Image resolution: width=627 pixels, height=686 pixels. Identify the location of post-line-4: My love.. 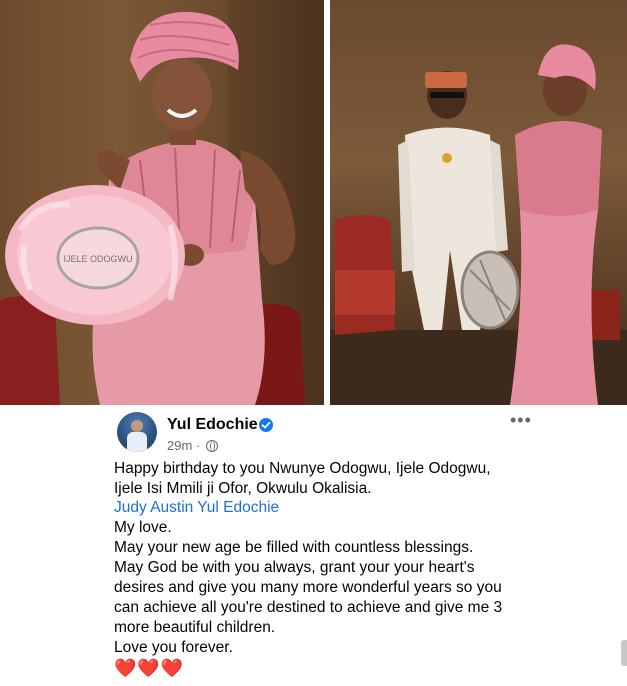
(143, 527).